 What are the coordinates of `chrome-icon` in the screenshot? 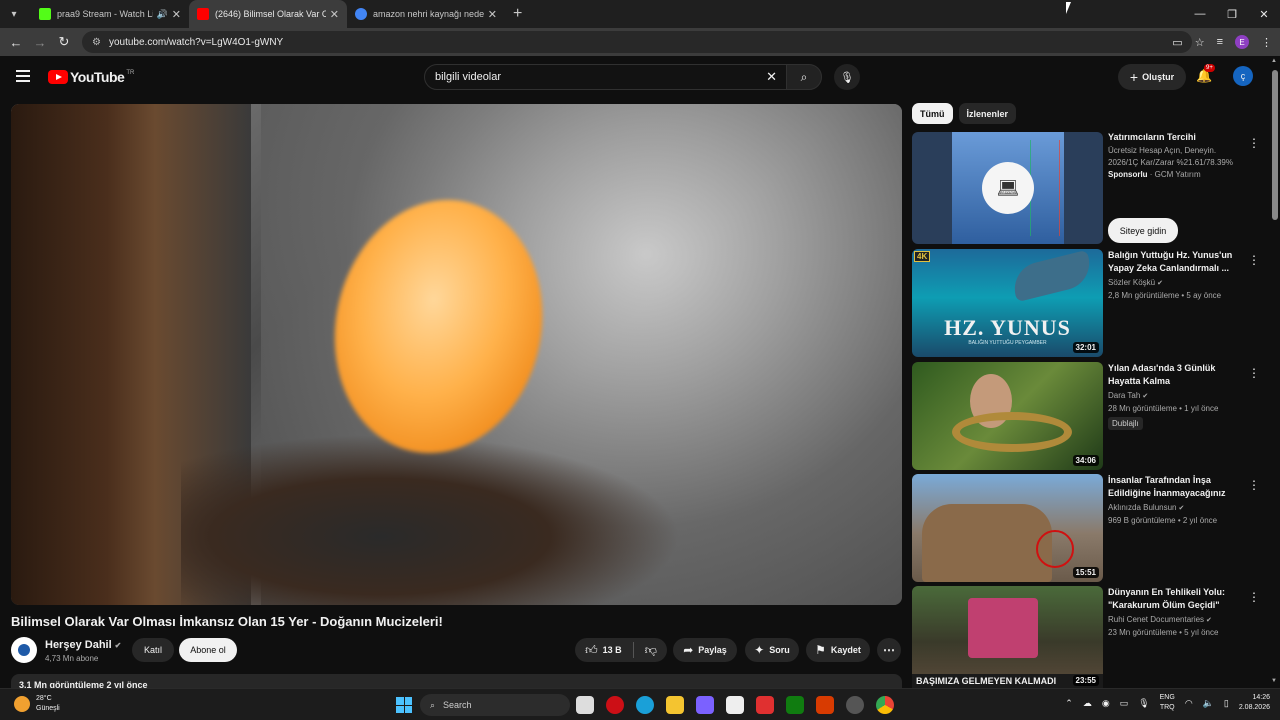 It's located at (885, 705).